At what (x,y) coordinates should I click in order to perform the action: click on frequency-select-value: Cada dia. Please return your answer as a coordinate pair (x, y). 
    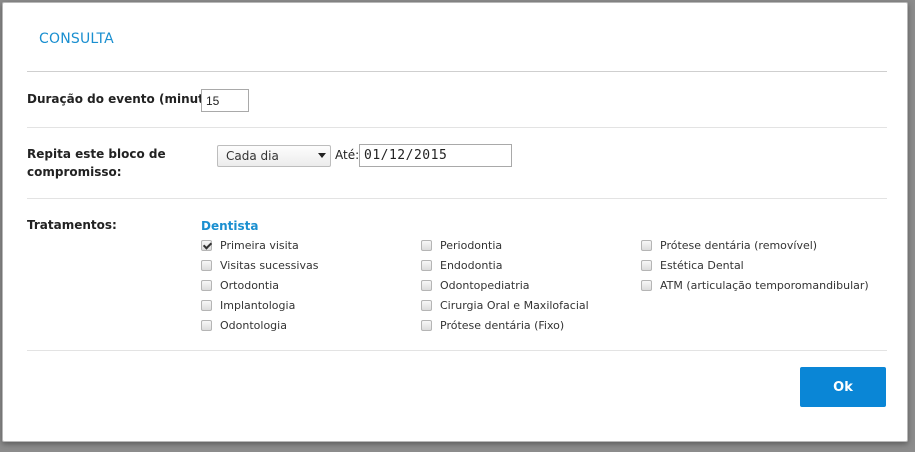
    Looking at the image, I should click on (252, 156).